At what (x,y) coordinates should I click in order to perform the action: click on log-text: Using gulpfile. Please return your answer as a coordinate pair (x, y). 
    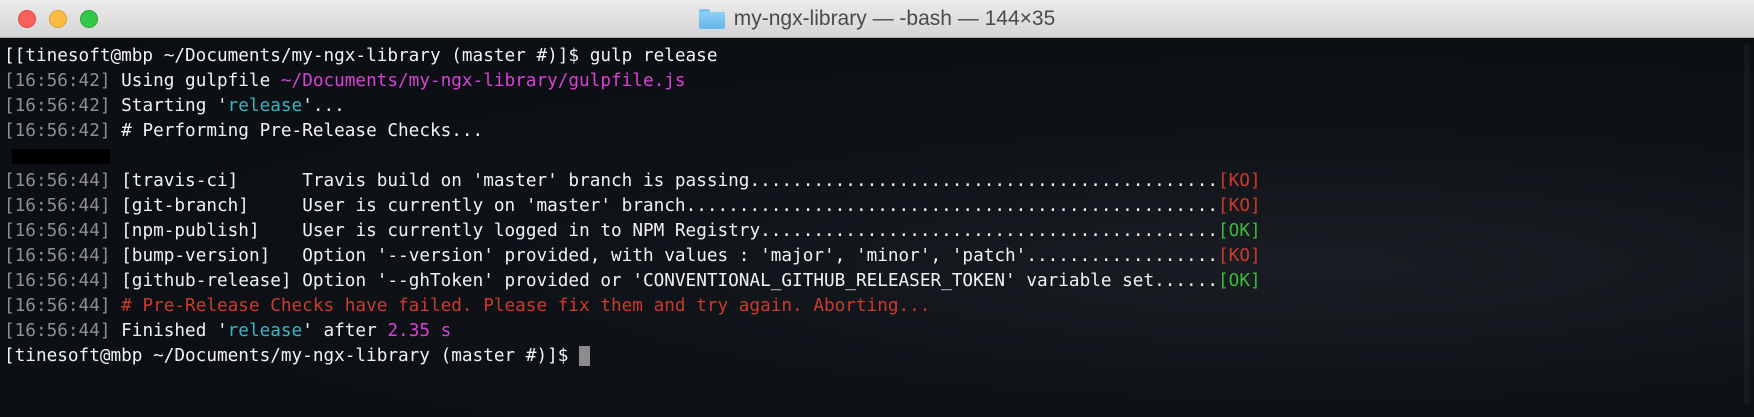
    Looking at the image, I should click on (195, 81).